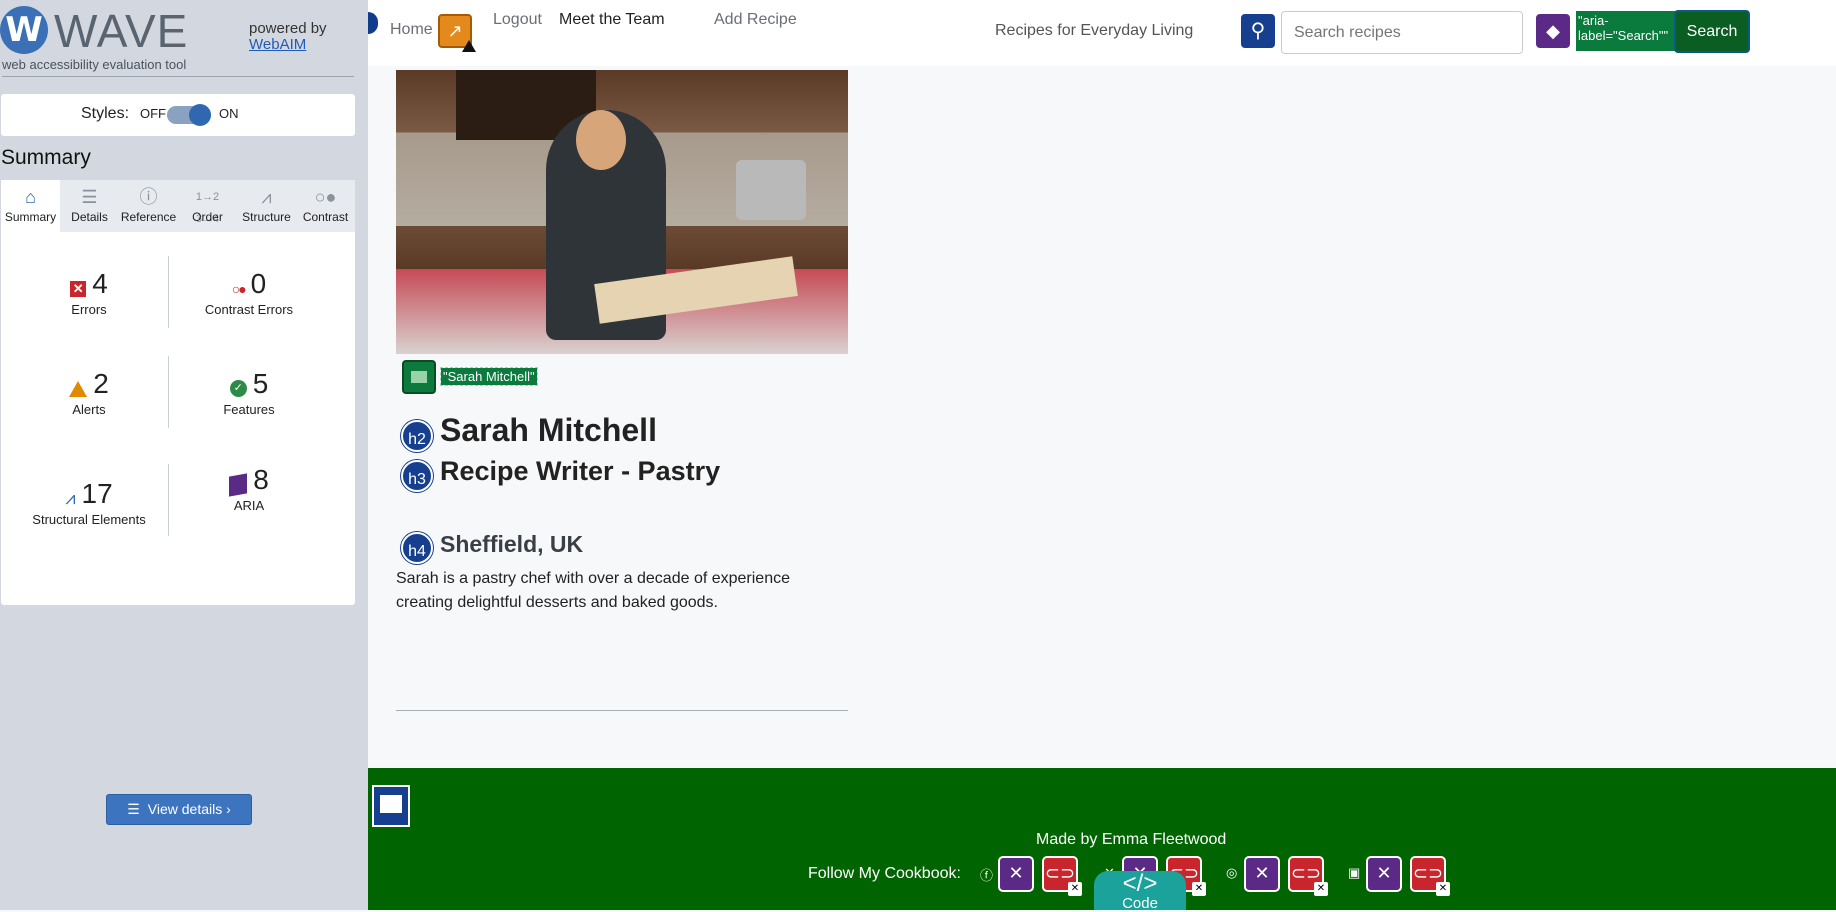 Image resolution: width=1836 pixels, height=912 pixels. I want to click on view-details-label: View details ›, so click(189, 809).